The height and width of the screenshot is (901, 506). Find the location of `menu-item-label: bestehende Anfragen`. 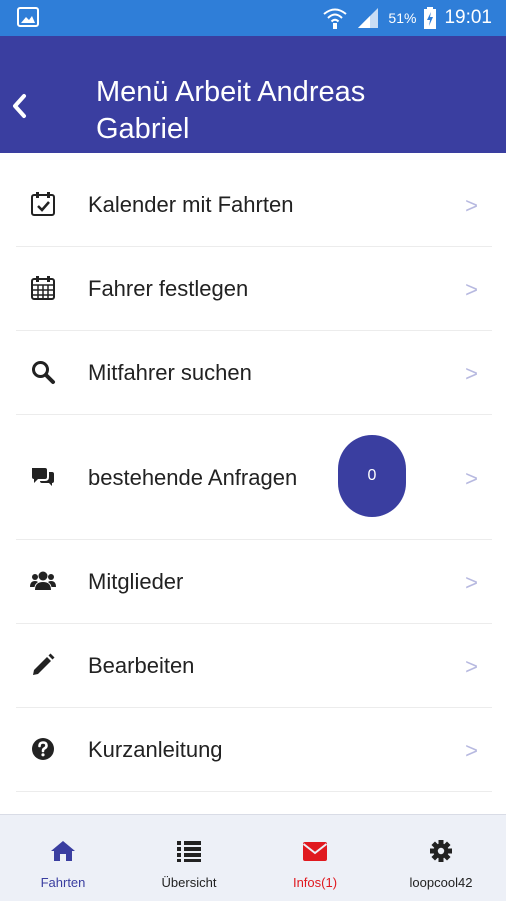

menu-item-label: bestehende Anfragen is located at coordinates (193, 477).